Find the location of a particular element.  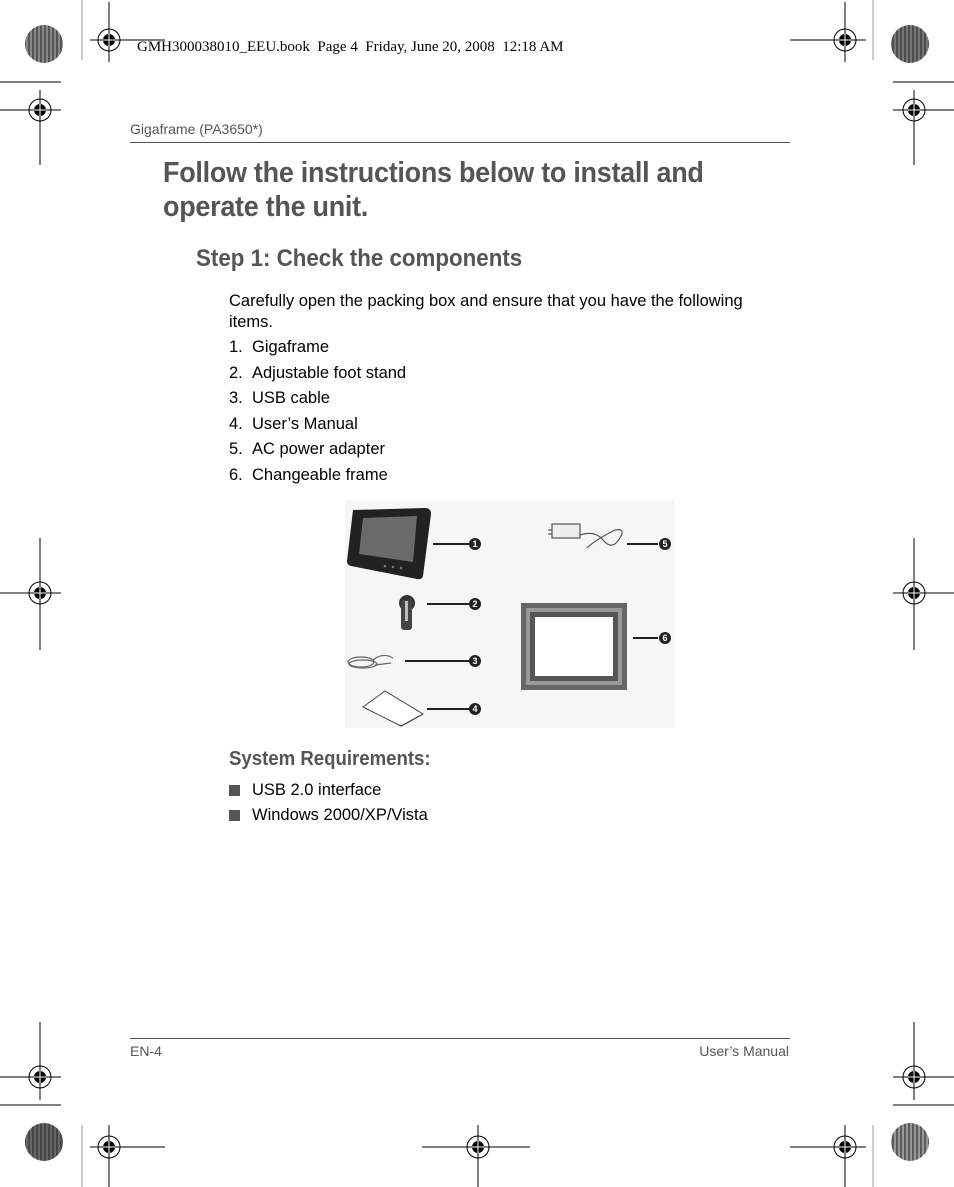

manual-label: User’s Manual is located at coordinates (744, 1051).